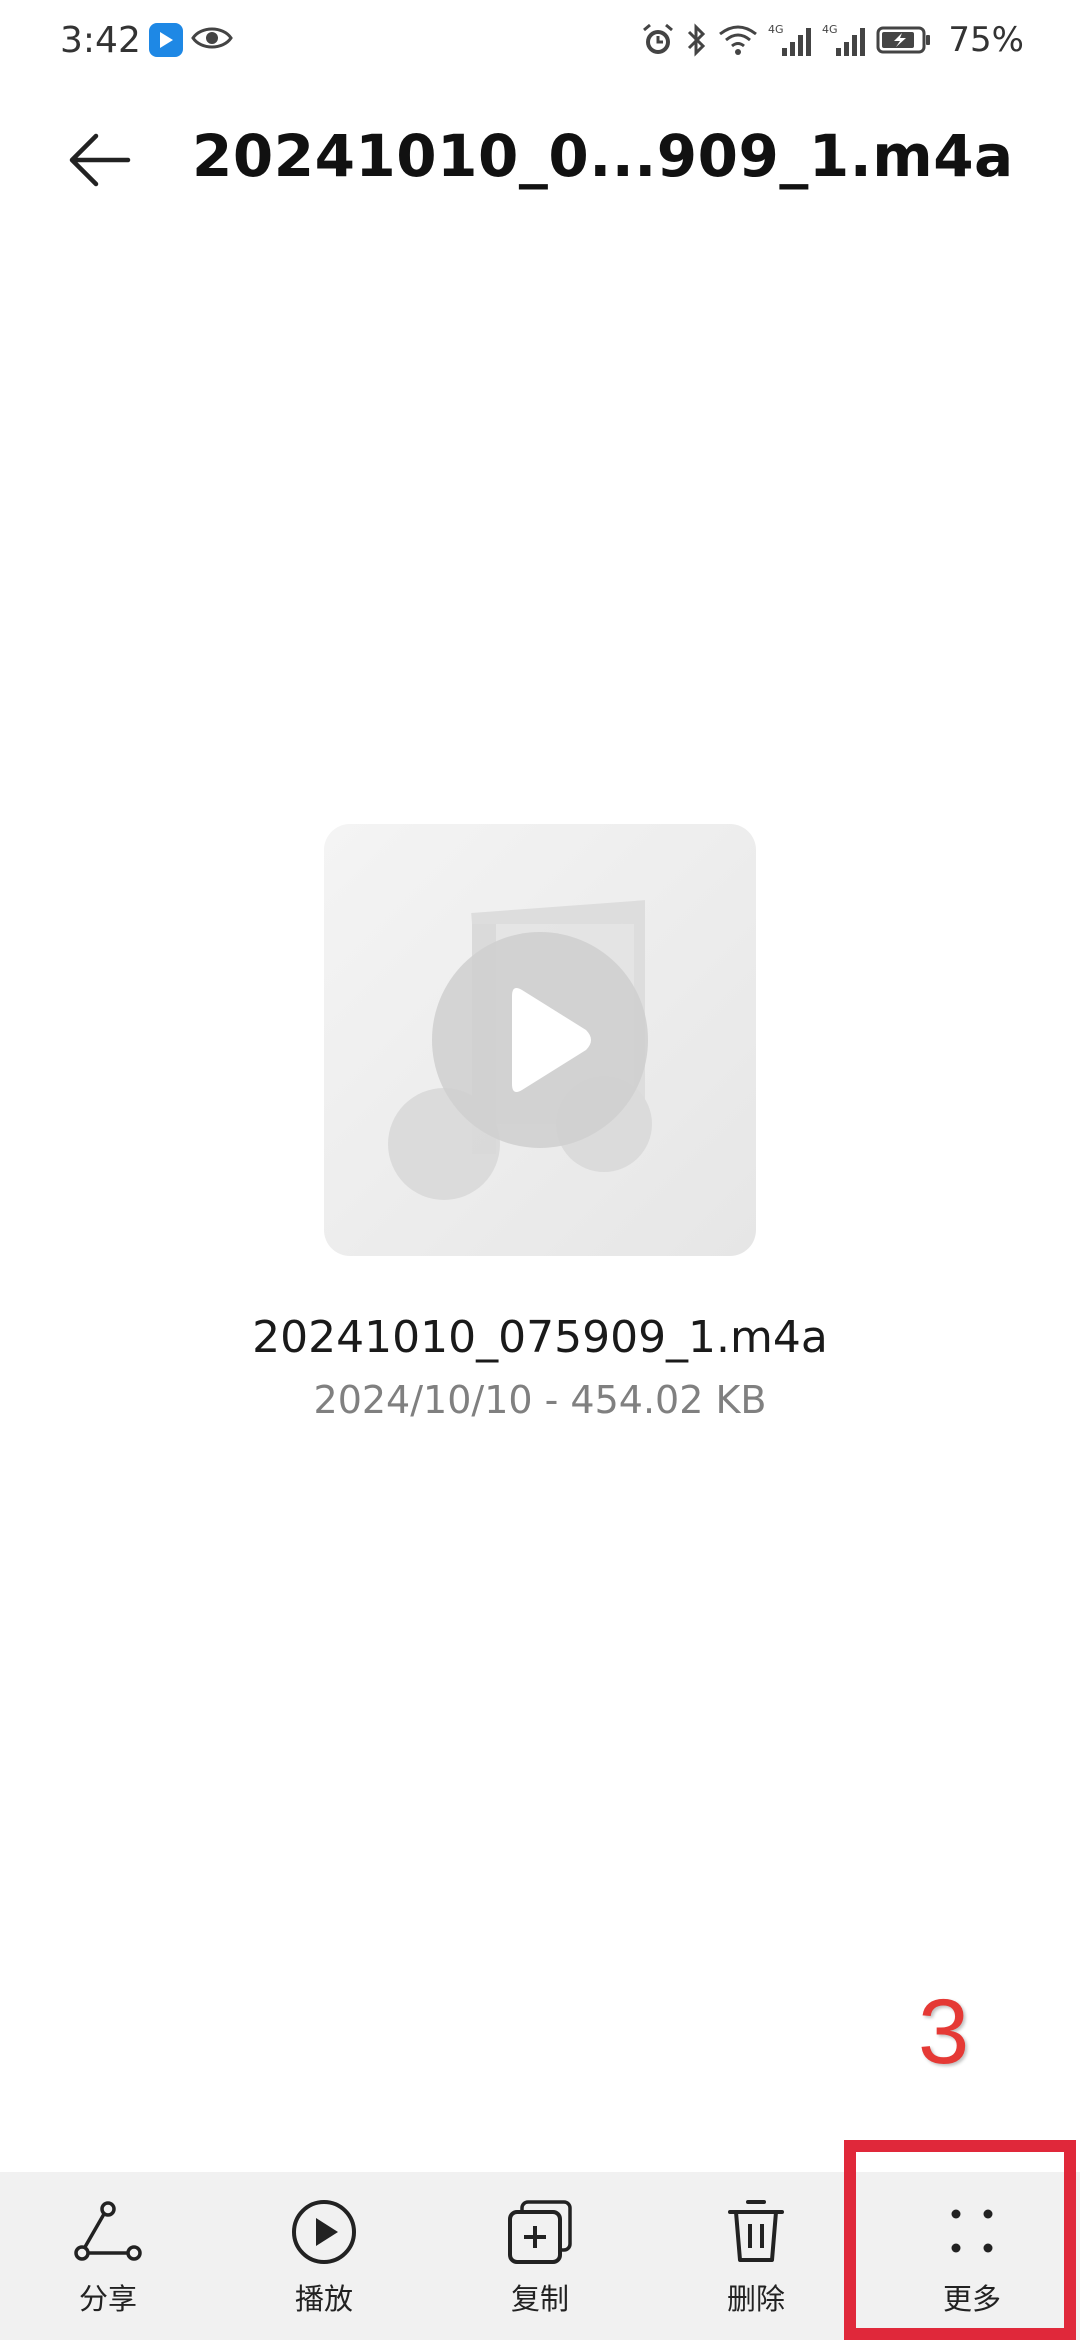  Describe the element at coordinates (904, 40) in the screenshot. I see `battery-icon` at that location.